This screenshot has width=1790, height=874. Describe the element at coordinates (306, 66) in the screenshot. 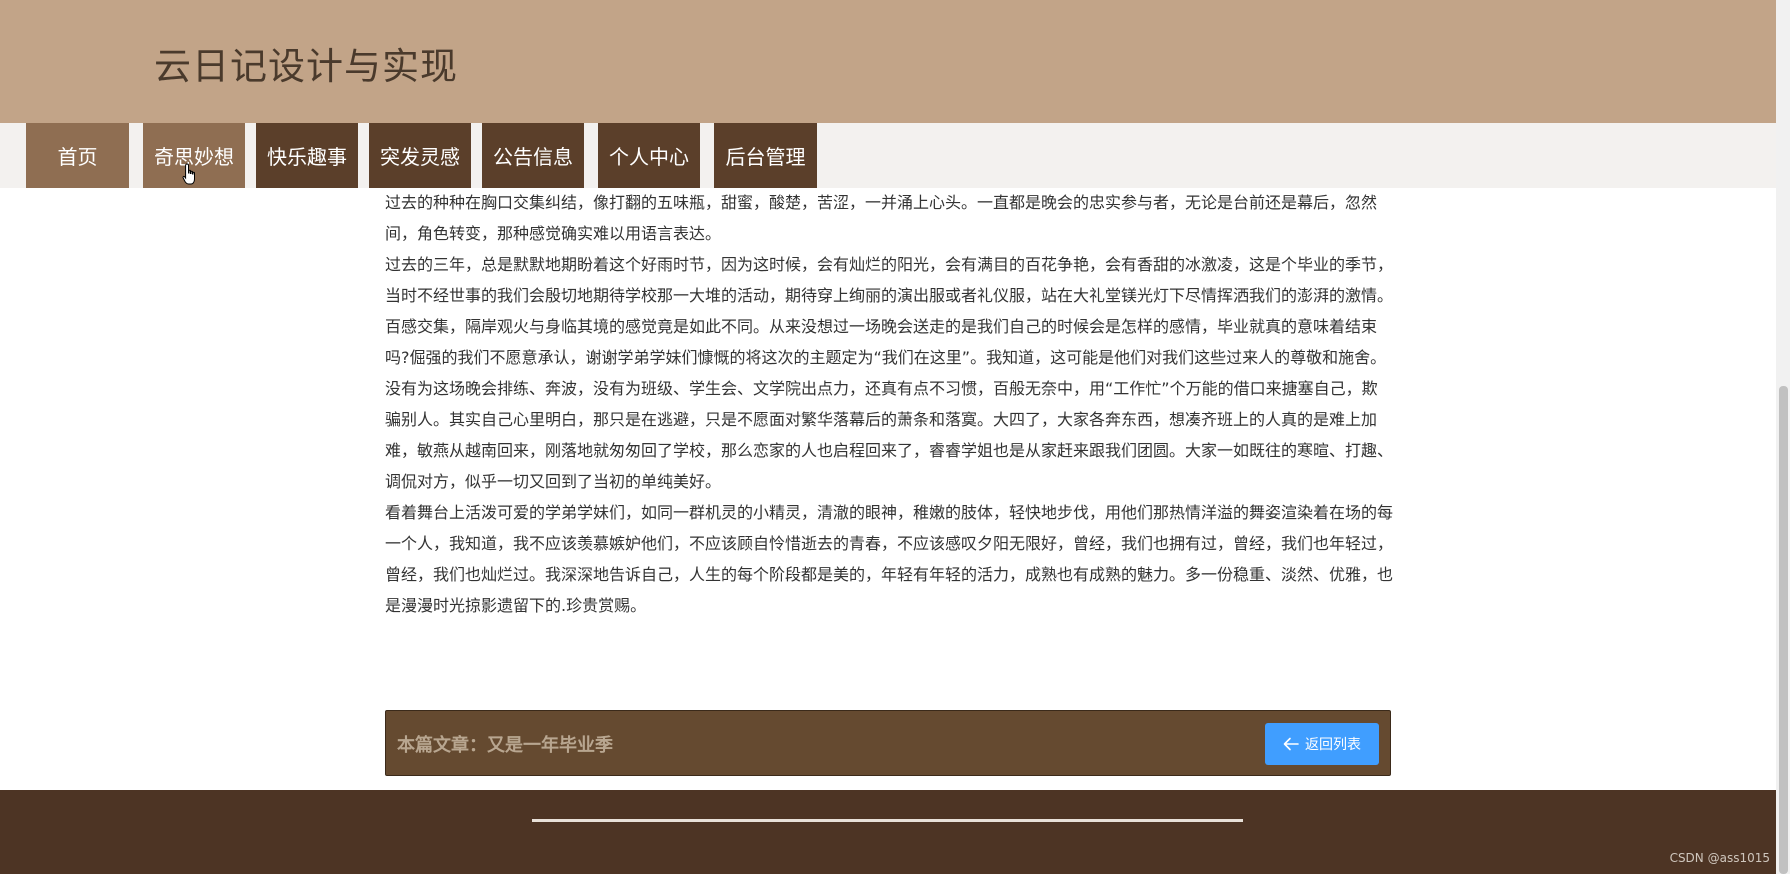

I see `site-title: 云日记设计与实现` at that location.